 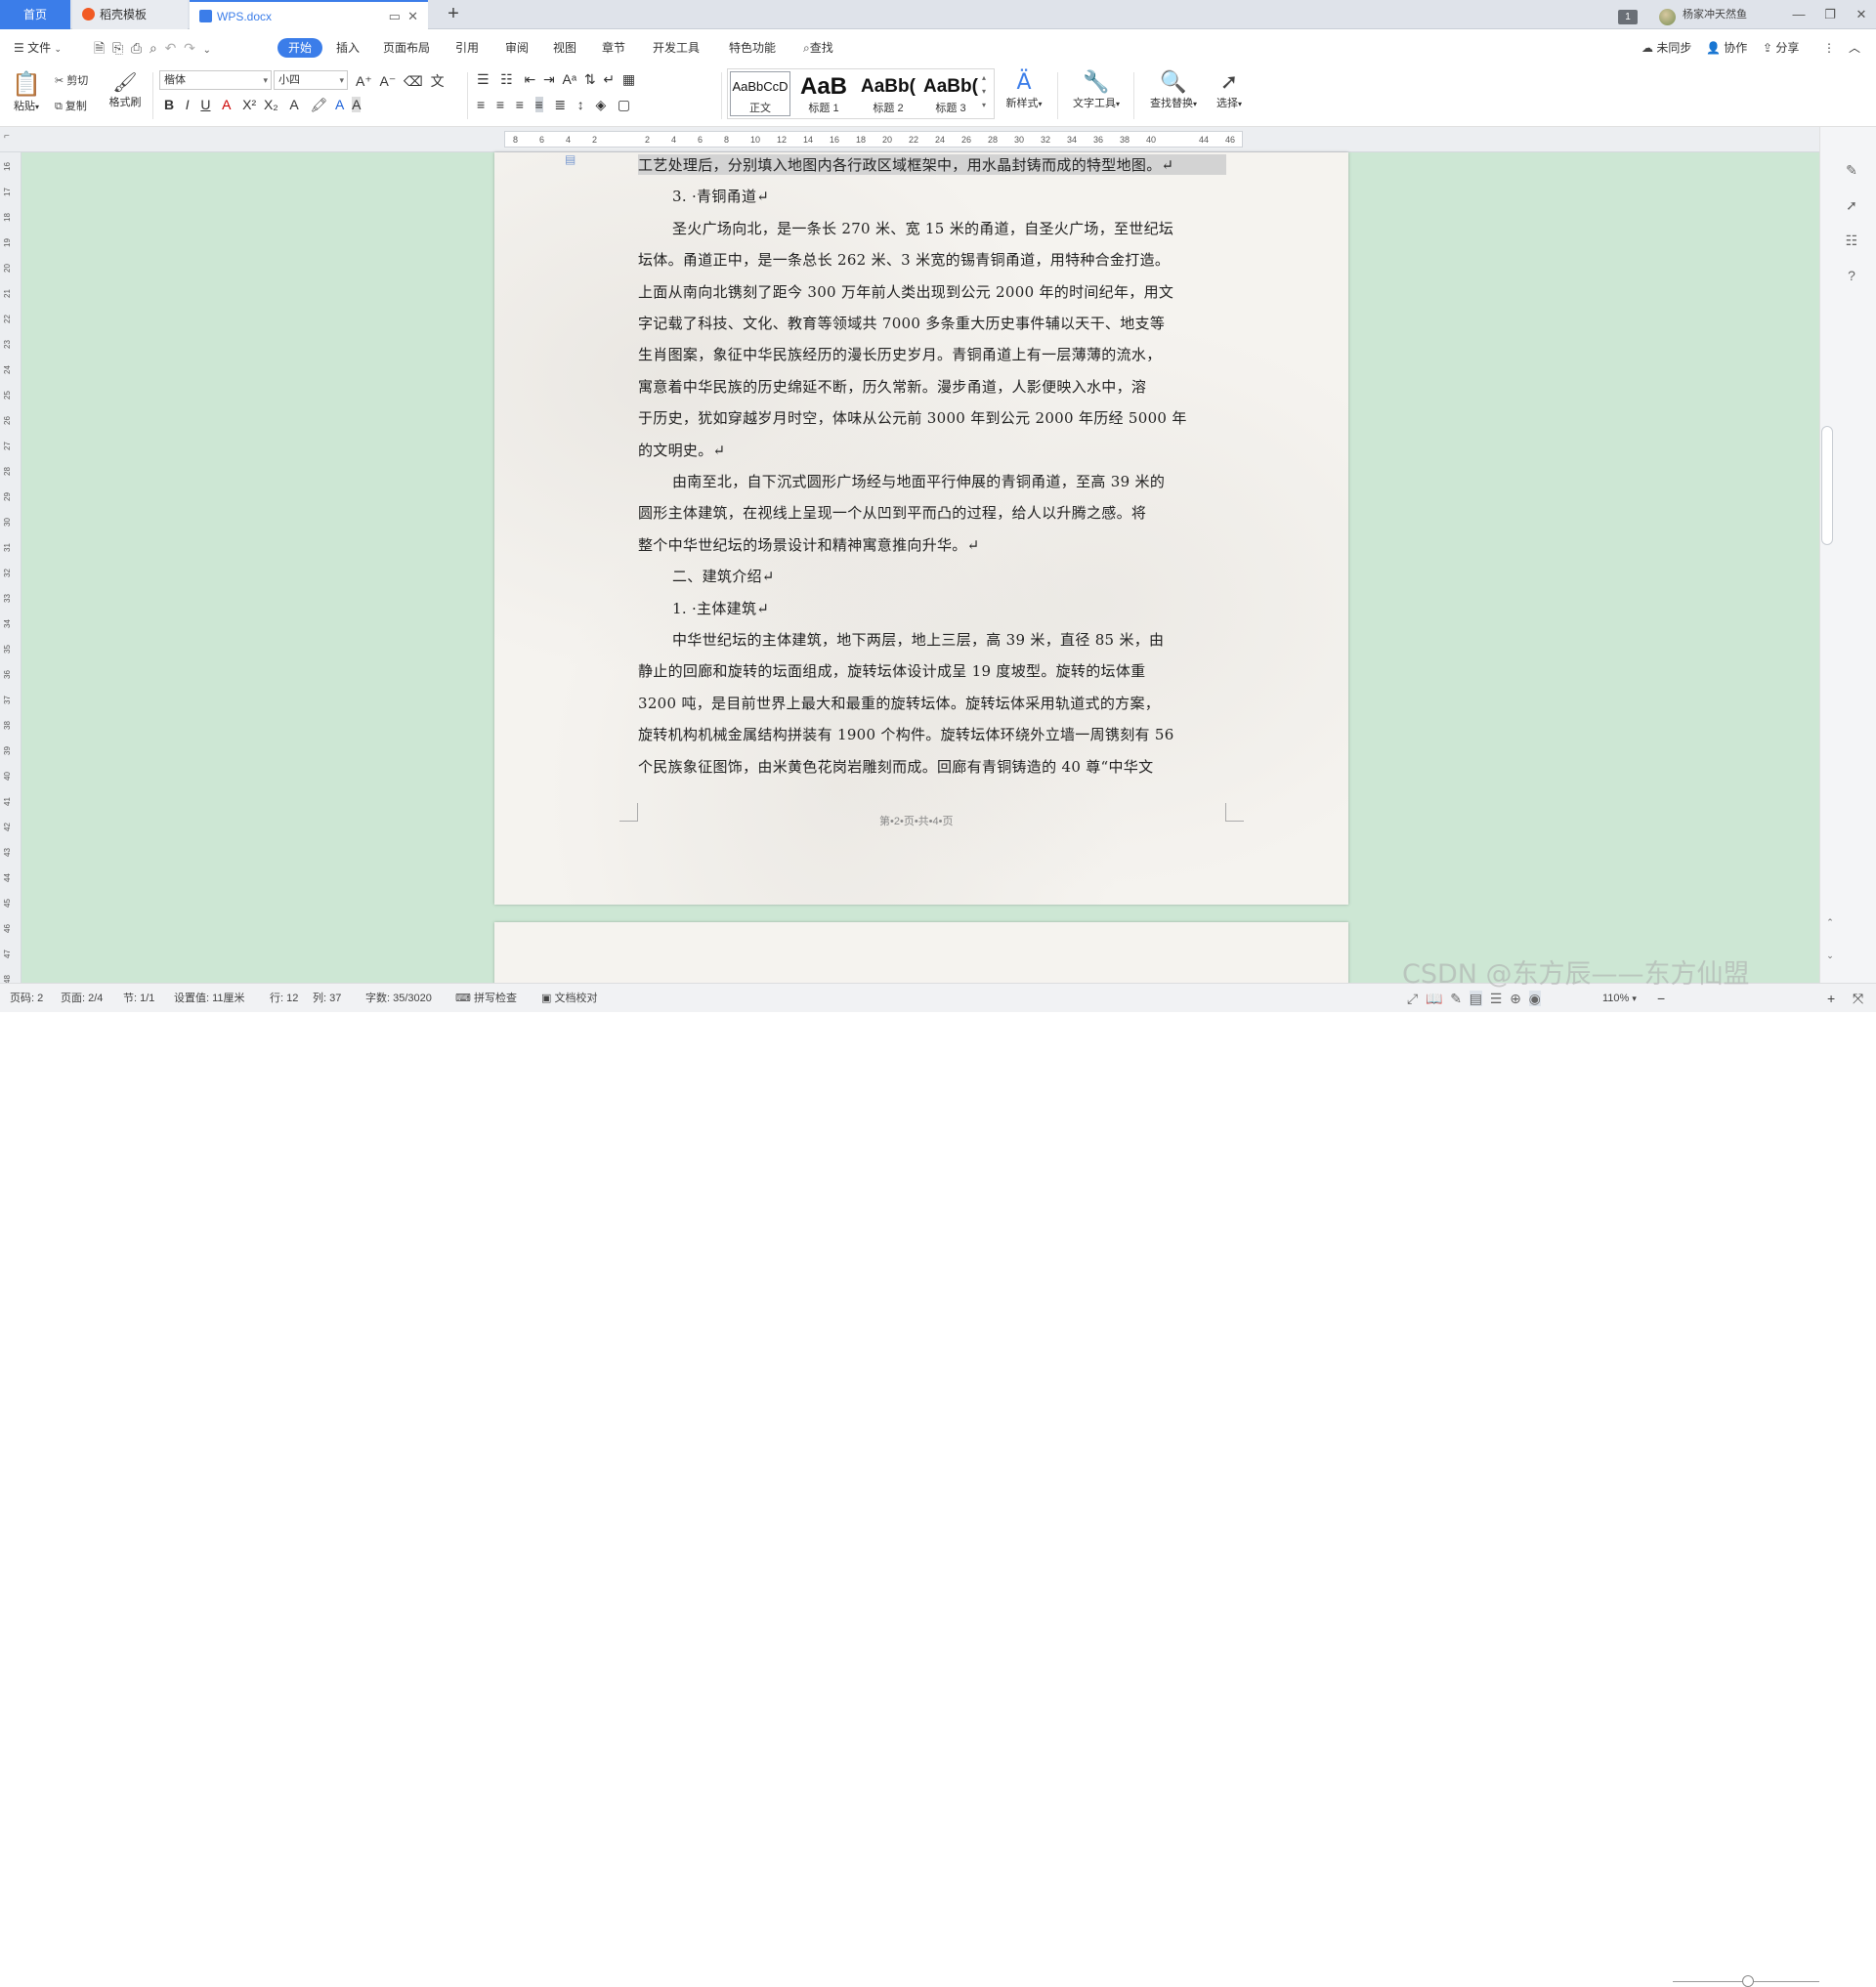 What do you see at coordinates (226, 105) in the screenshot?
I see `strikethrough-icon: A` at bounding box center [226, 105].